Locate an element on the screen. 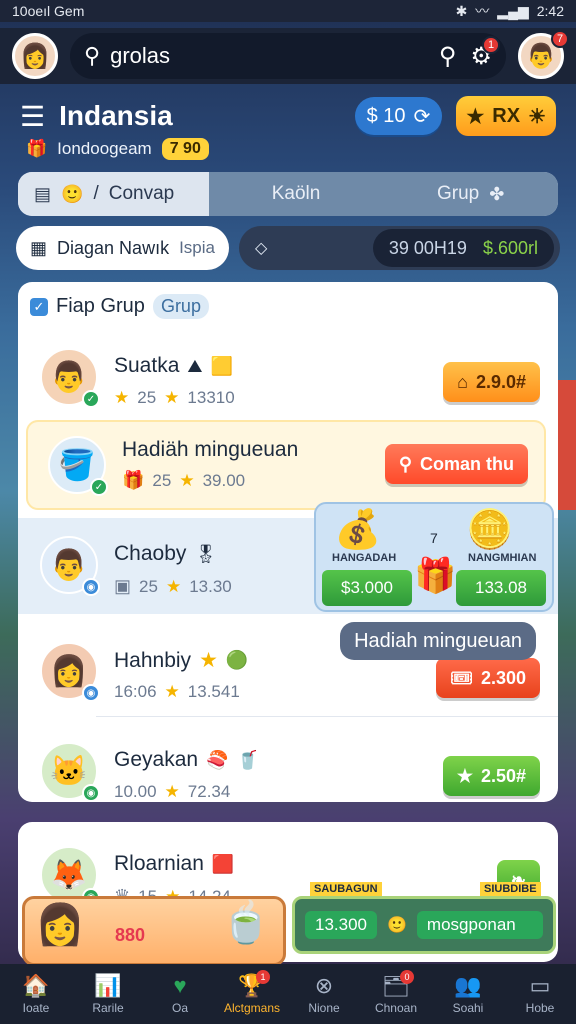  nav-item-none: ⊗ Nione is located at coordinates (324, 994).